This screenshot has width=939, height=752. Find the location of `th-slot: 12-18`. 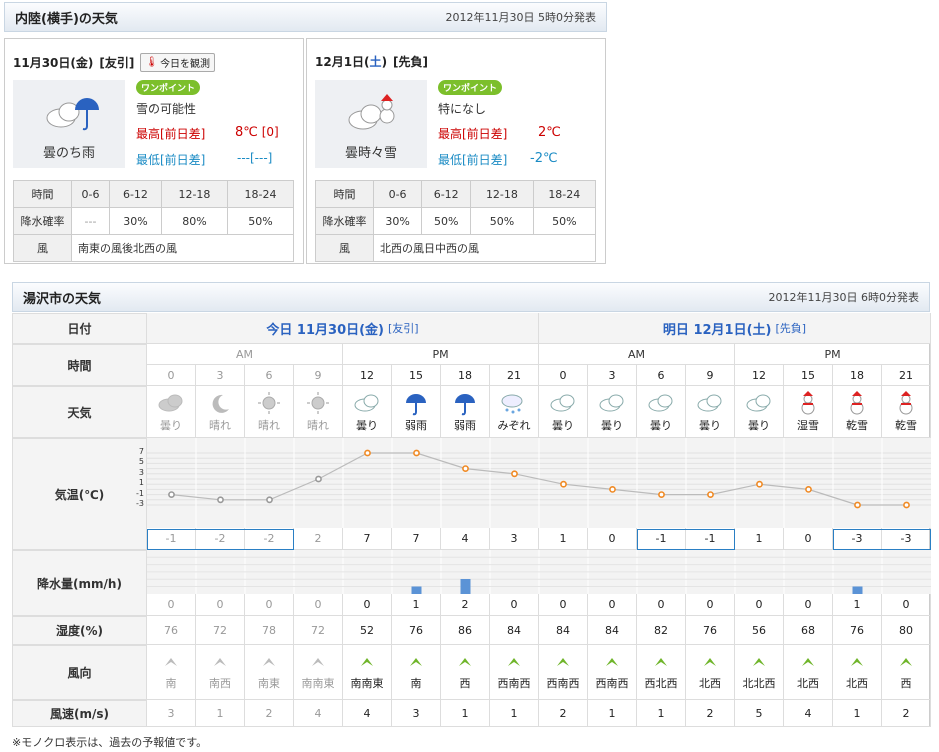

th-slot: 12-18 is located at coordinates (194, 194).